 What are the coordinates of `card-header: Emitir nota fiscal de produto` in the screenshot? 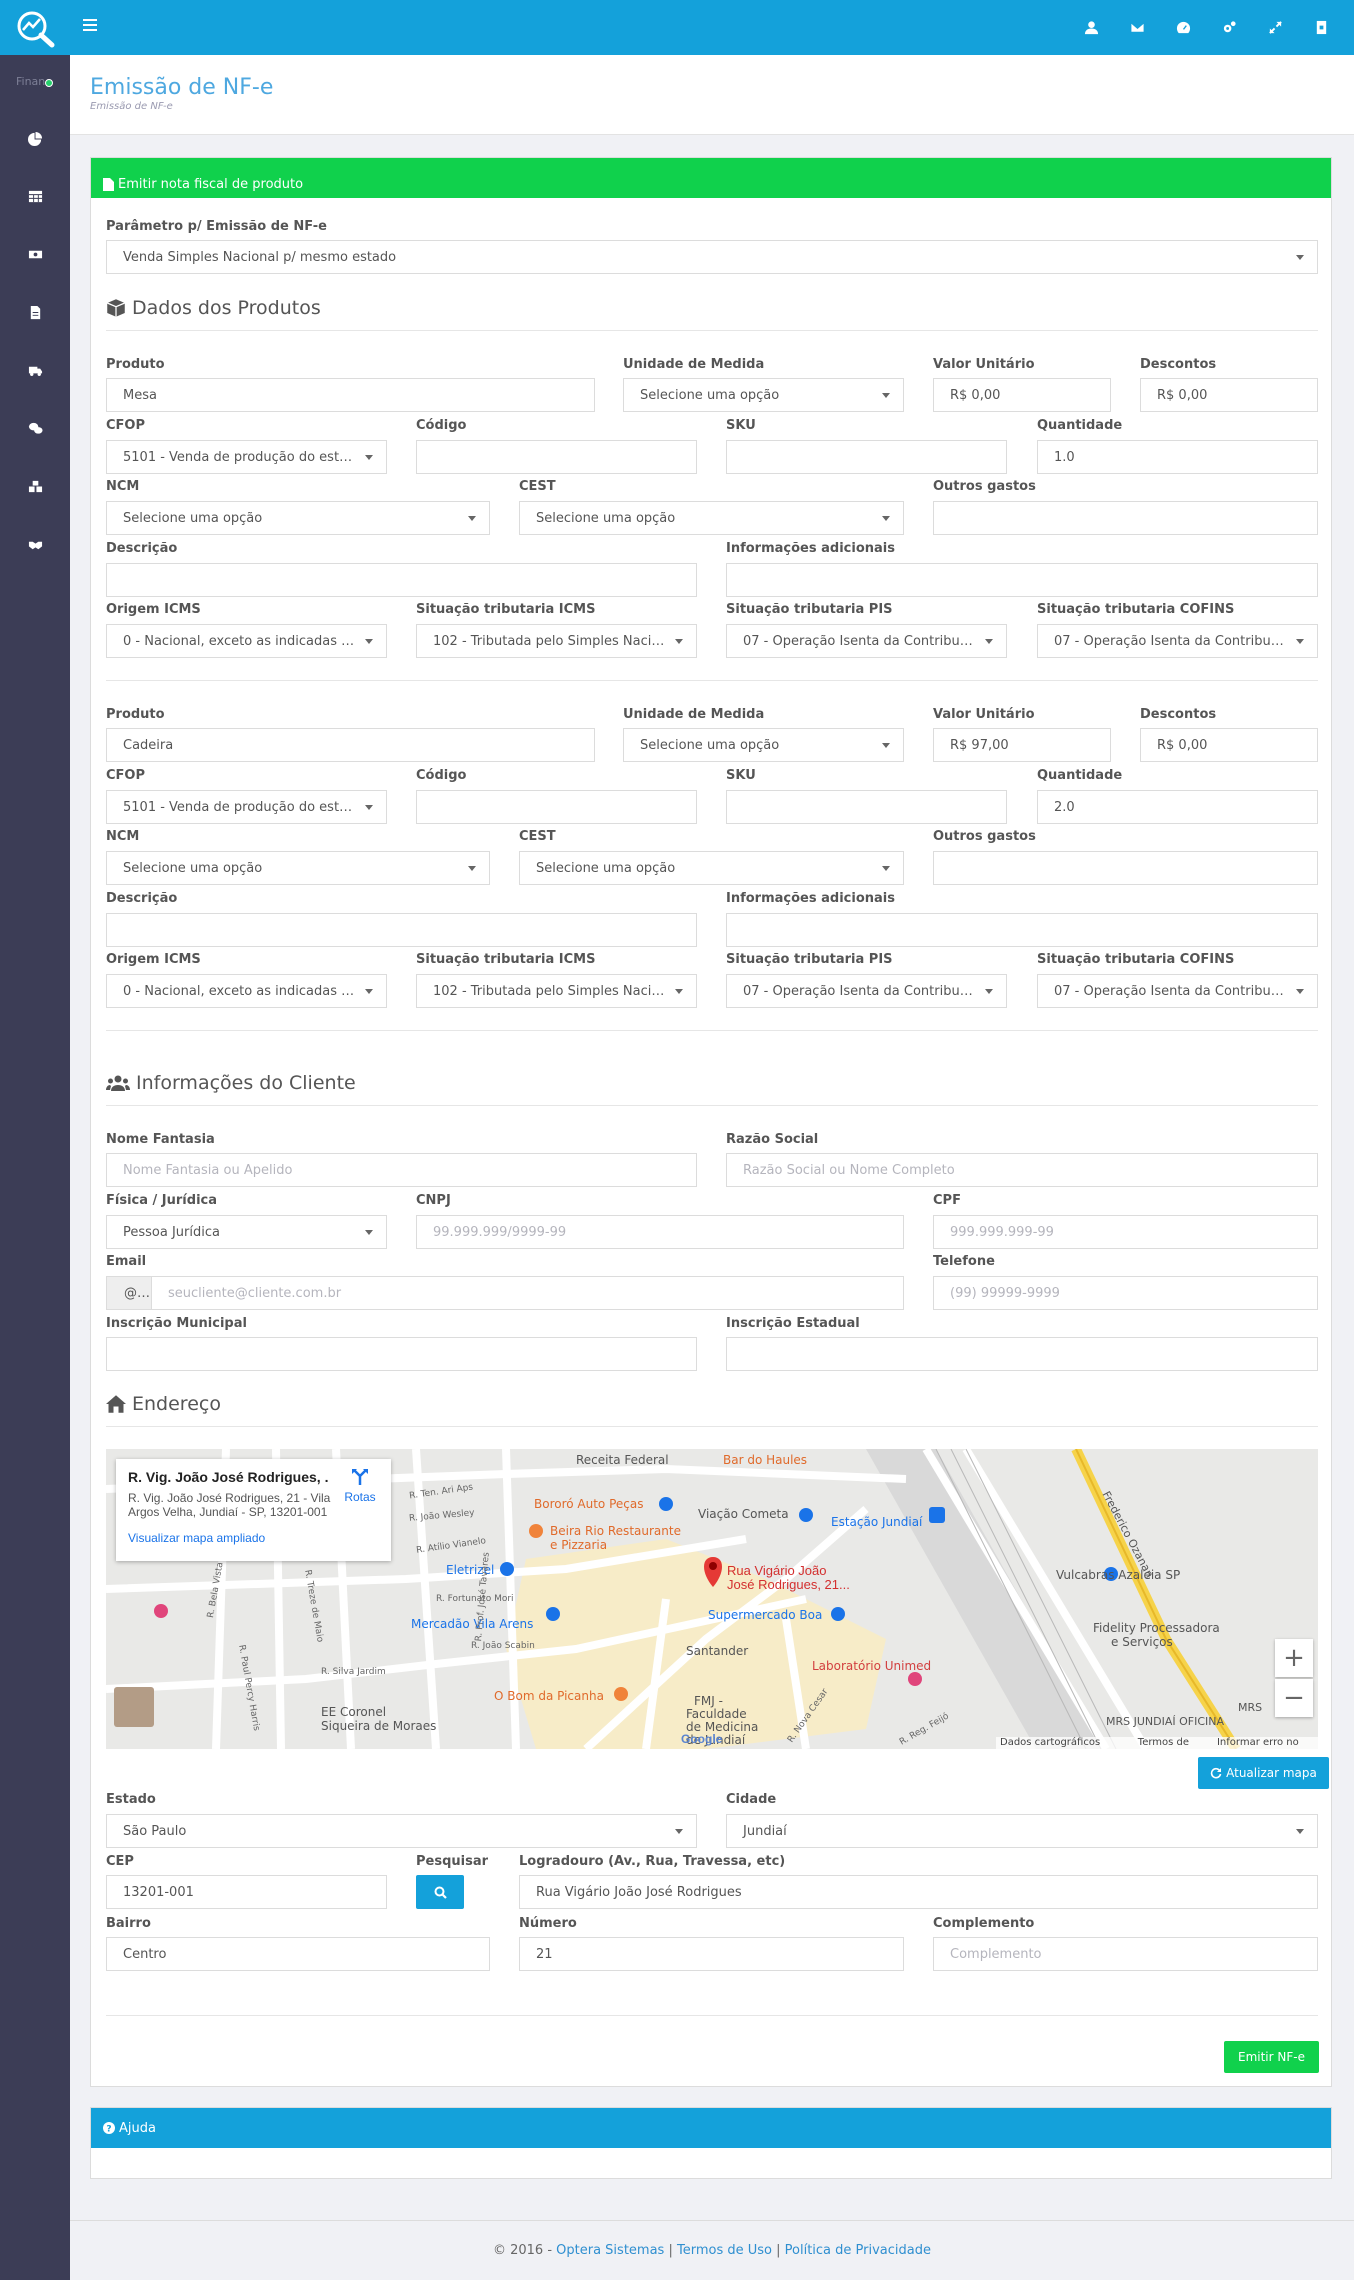 It's located at (711, 178).